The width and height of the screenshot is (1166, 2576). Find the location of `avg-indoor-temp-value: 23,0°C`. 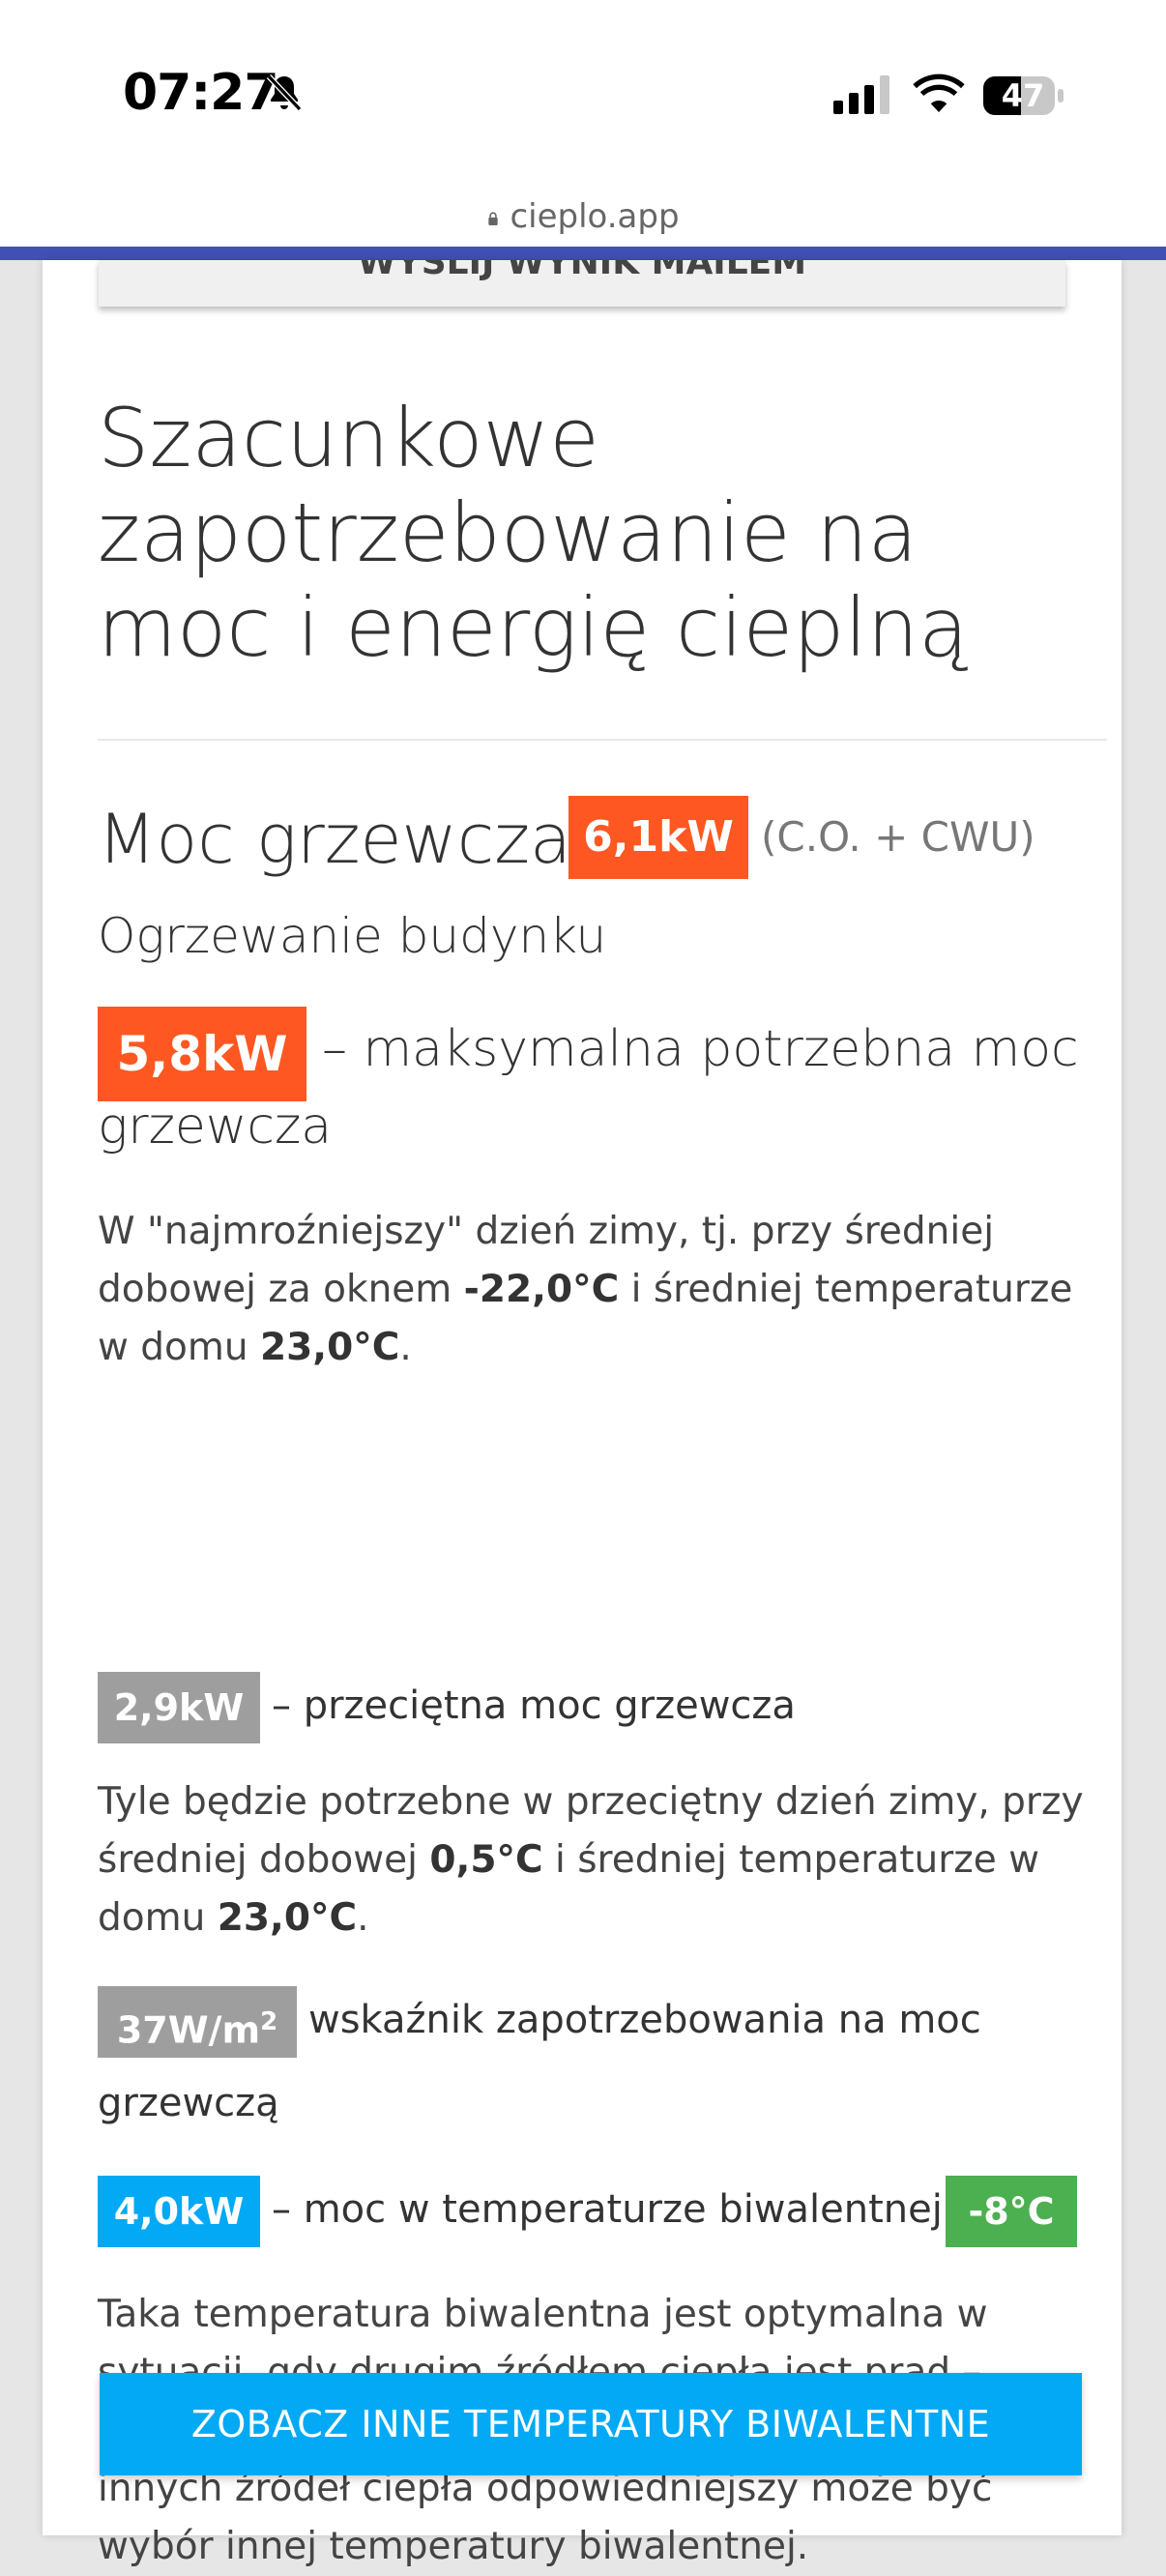

avg-indoor-temp-value: 23,0°C is located at coordinates (287, 1918).